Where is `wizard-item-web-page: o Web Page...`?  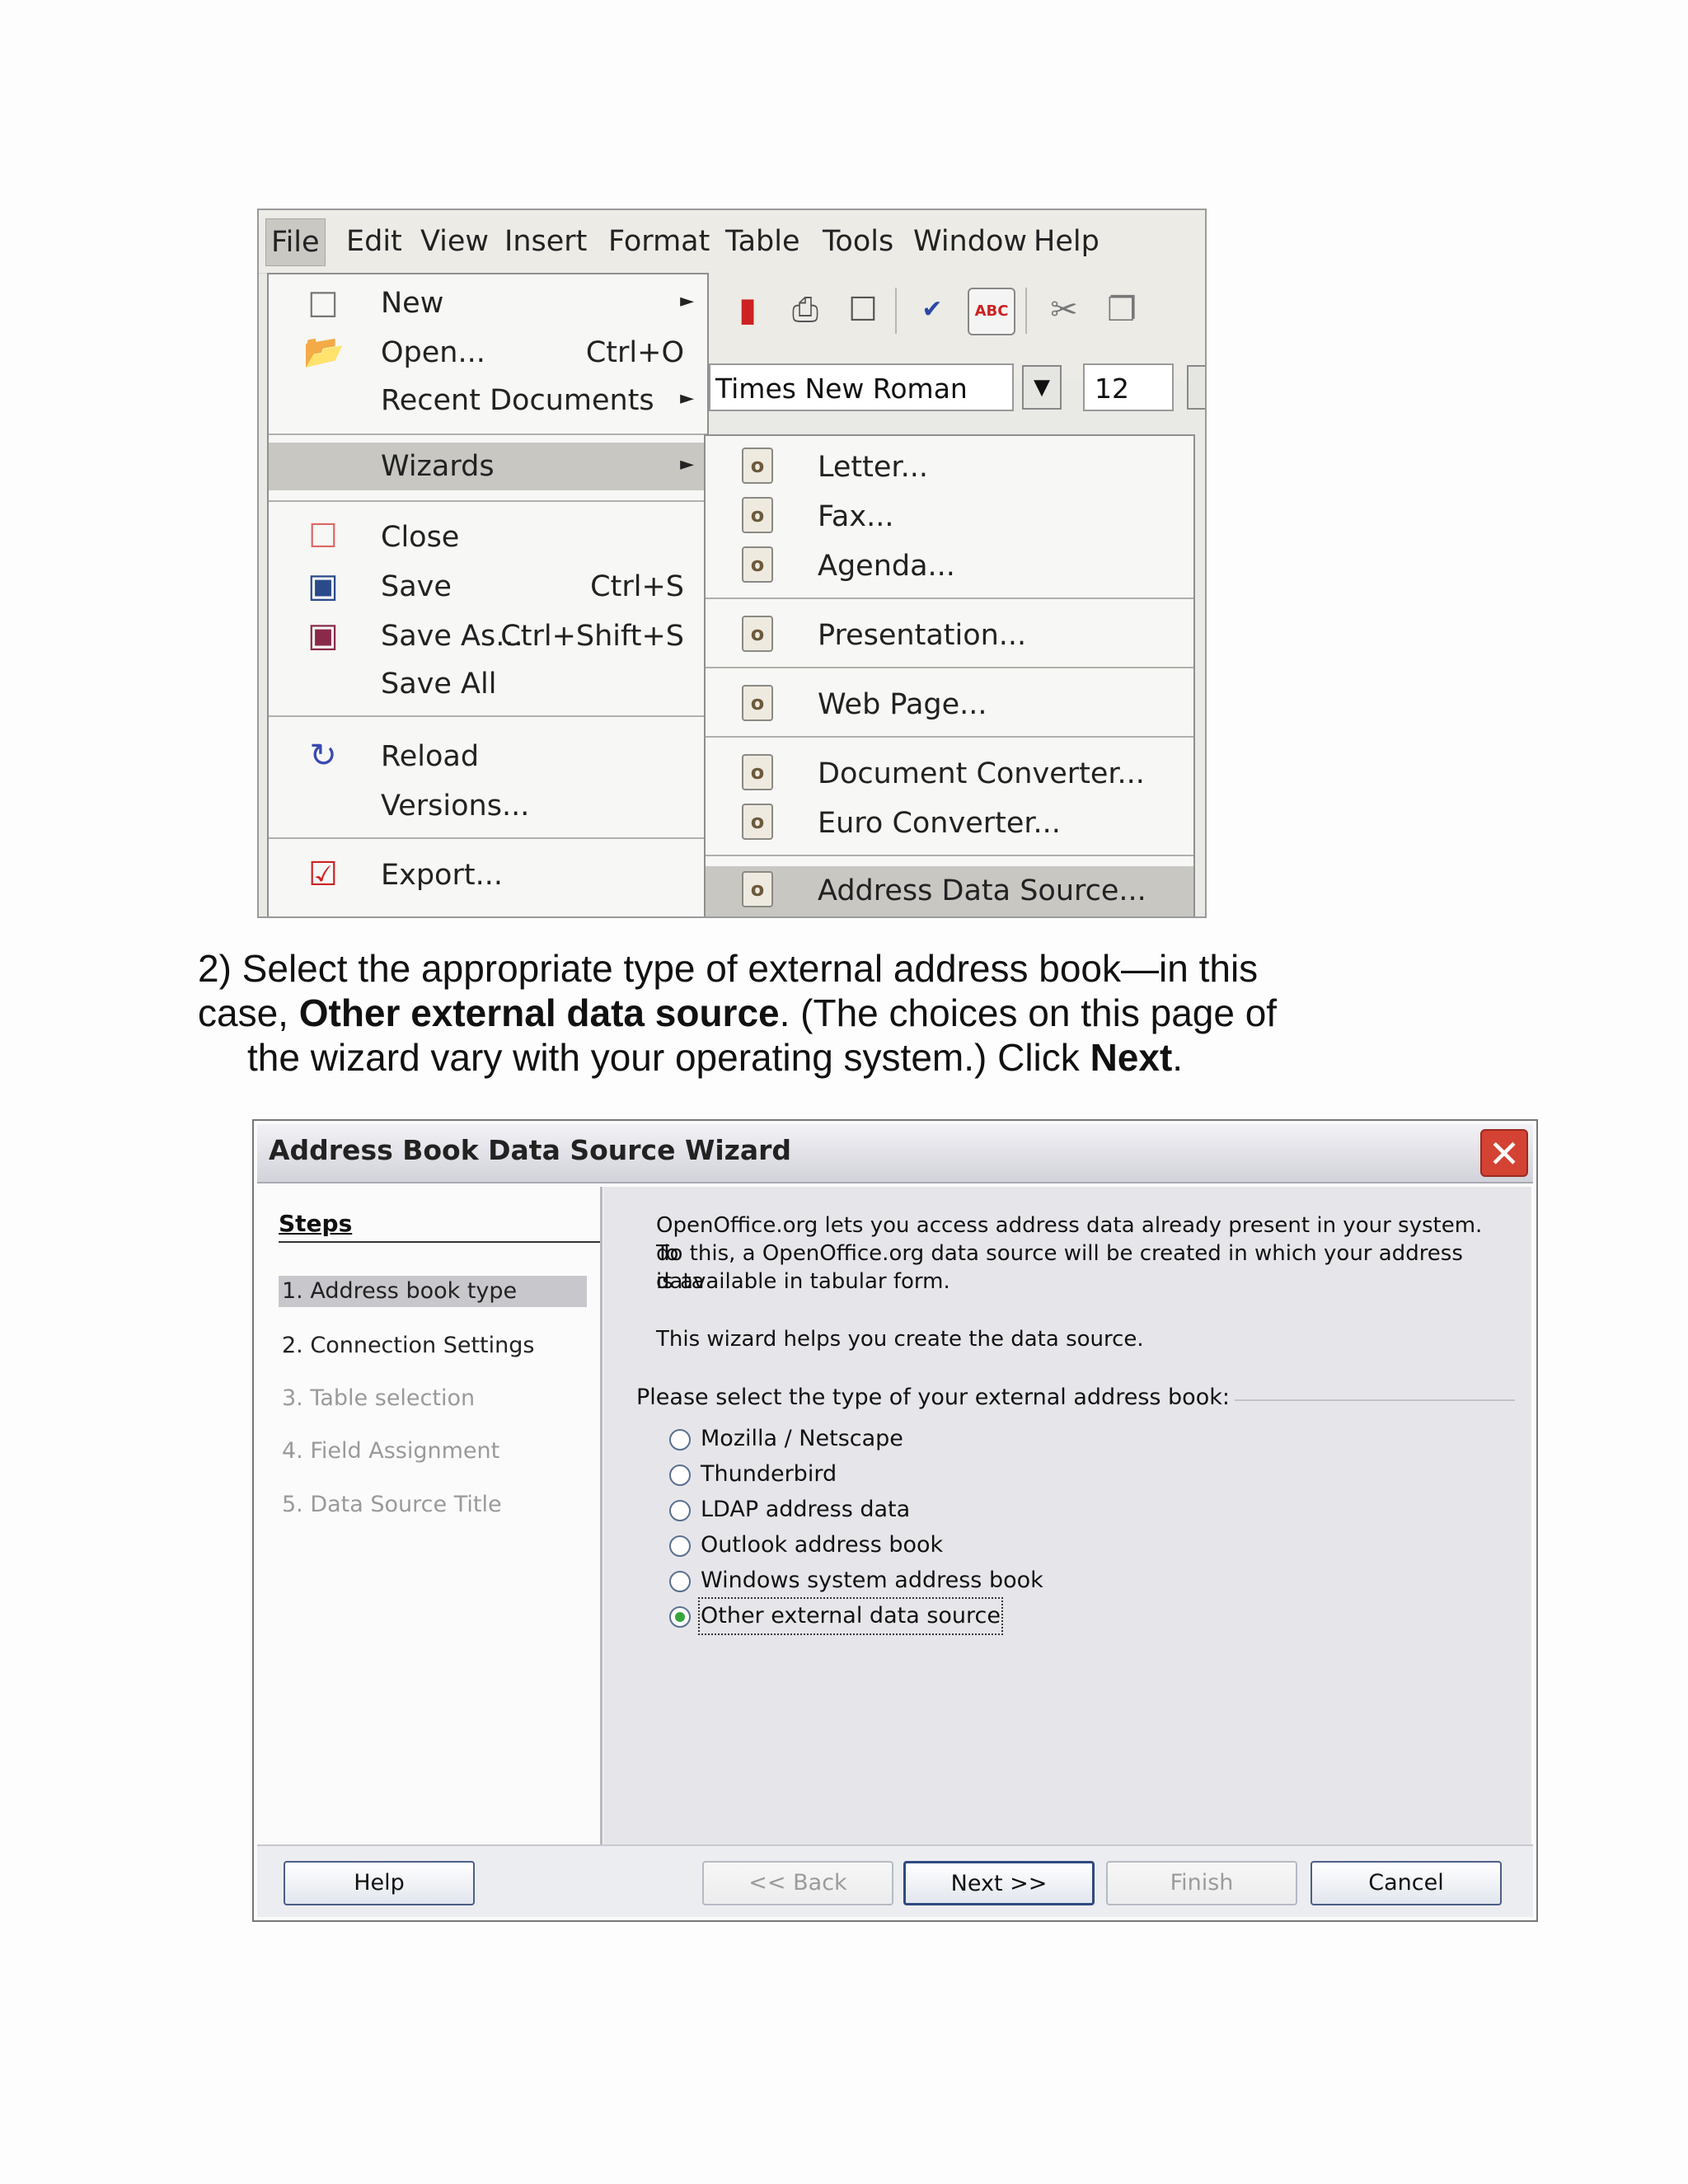
wizard-item-web-page: o Web Page... is located at coordinates (949, 704).